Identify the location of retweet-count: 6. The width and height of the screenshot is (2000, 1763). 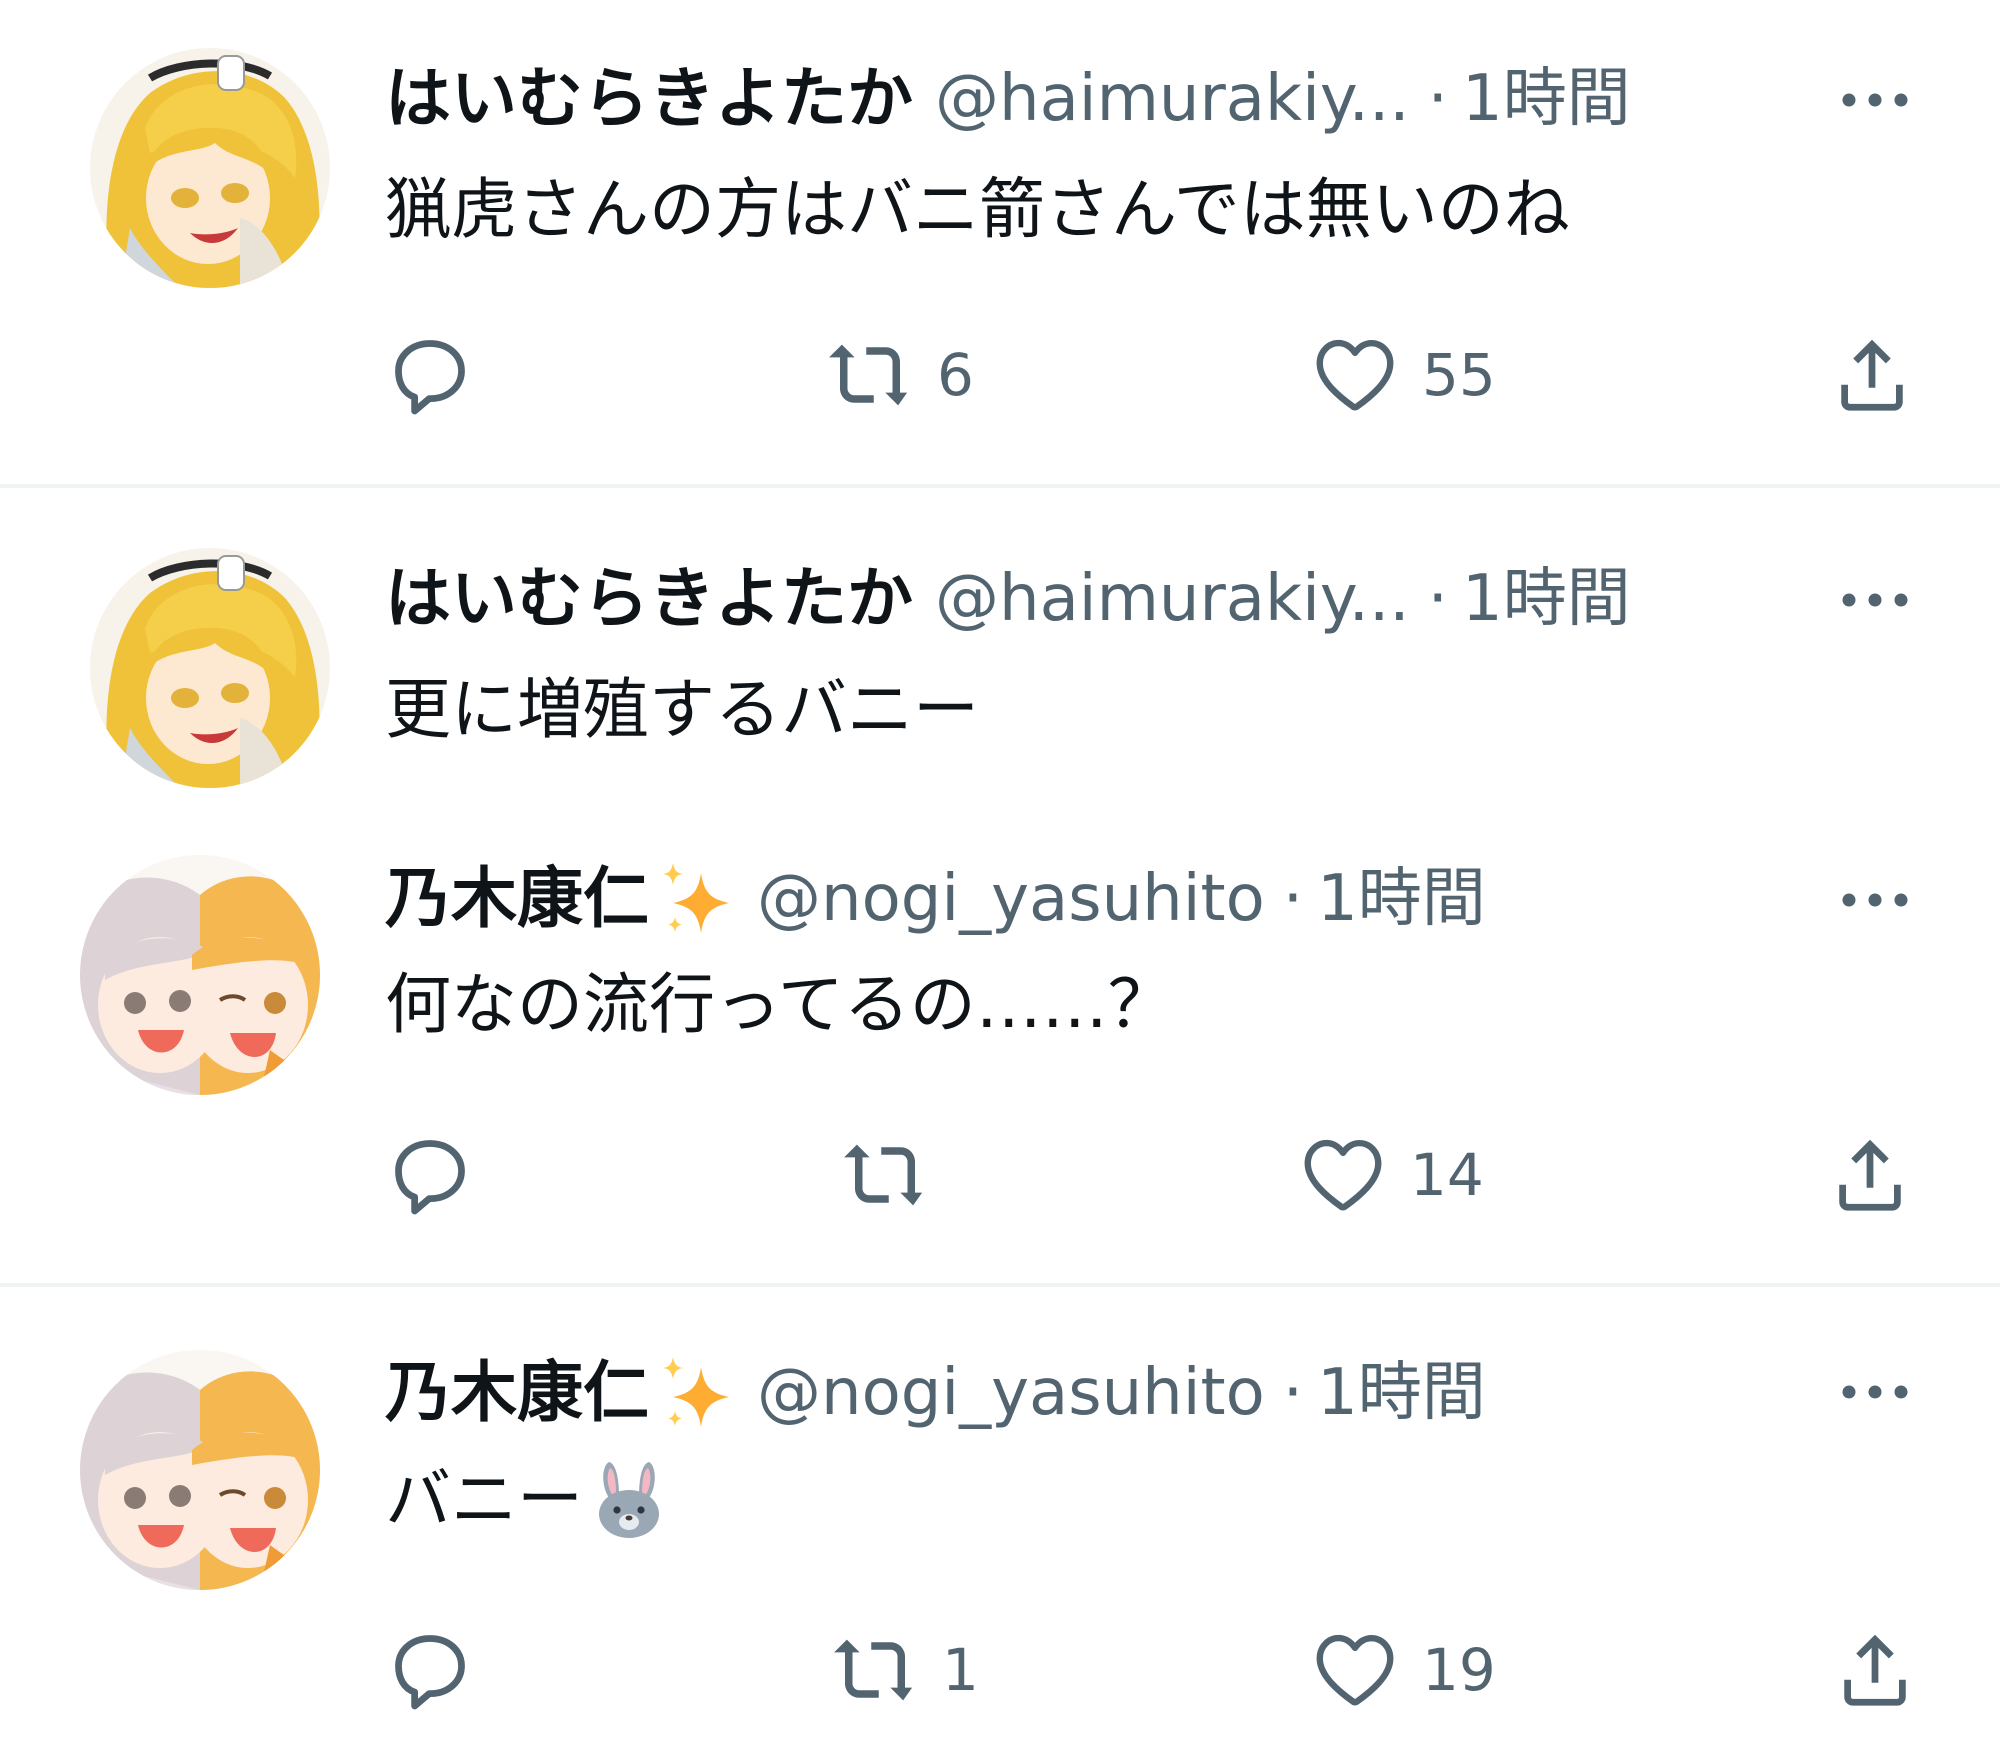
(955, 375).